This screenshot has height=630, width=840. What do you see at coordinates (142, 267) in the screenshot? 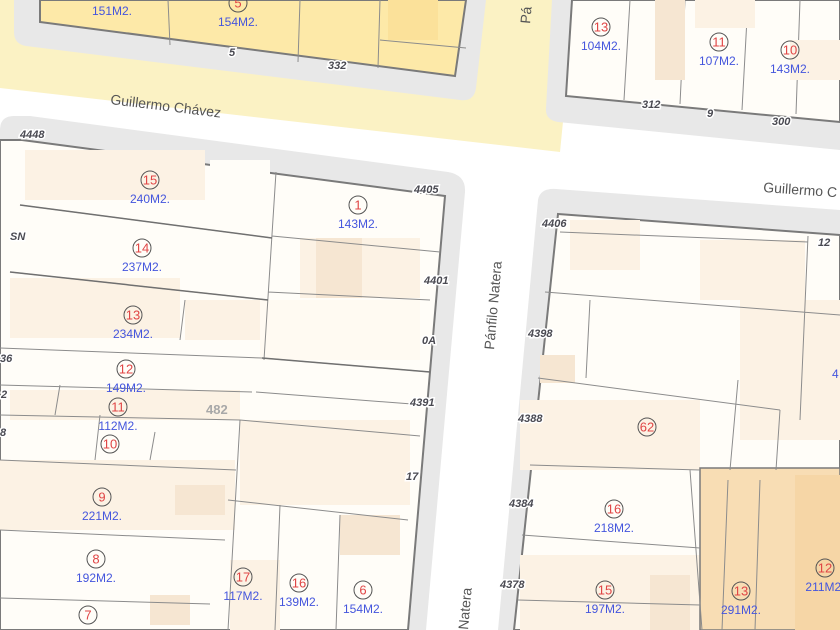
I see `lot-area: 237M2.` at bounding box center [142, 267].